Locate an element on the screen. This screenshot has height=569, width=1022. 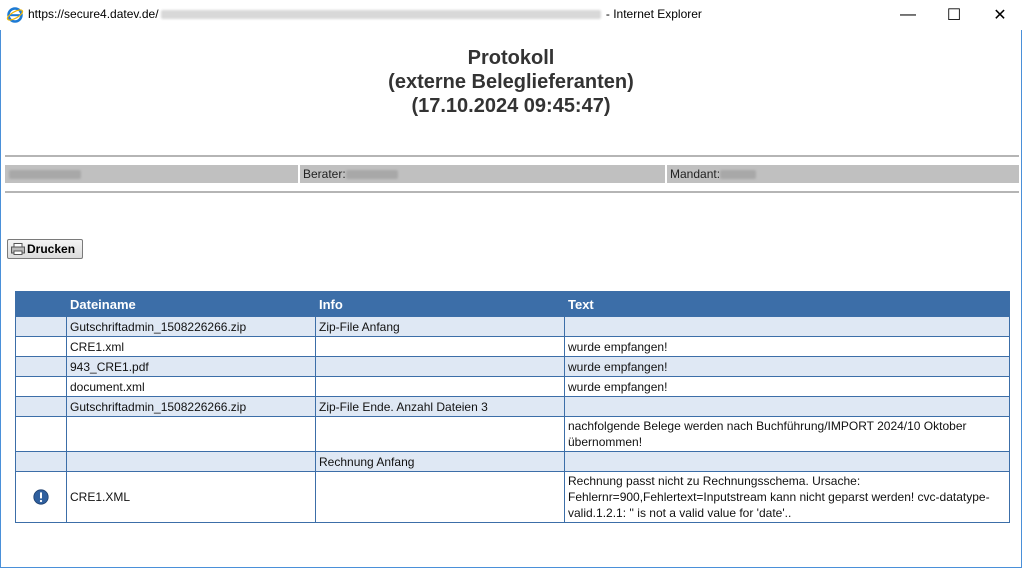
table-row: CRE1.xml wurde empfangen! is located at coordinates (512, 346).